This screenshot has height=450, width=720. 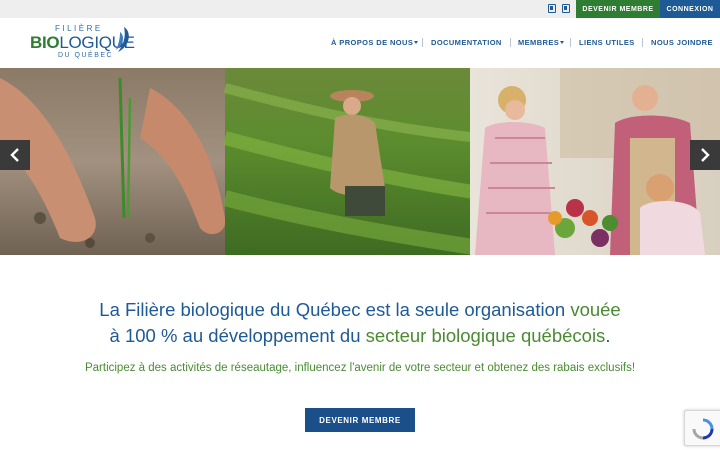 I want to click on carousel-next-button, so click(x=705, y=155).